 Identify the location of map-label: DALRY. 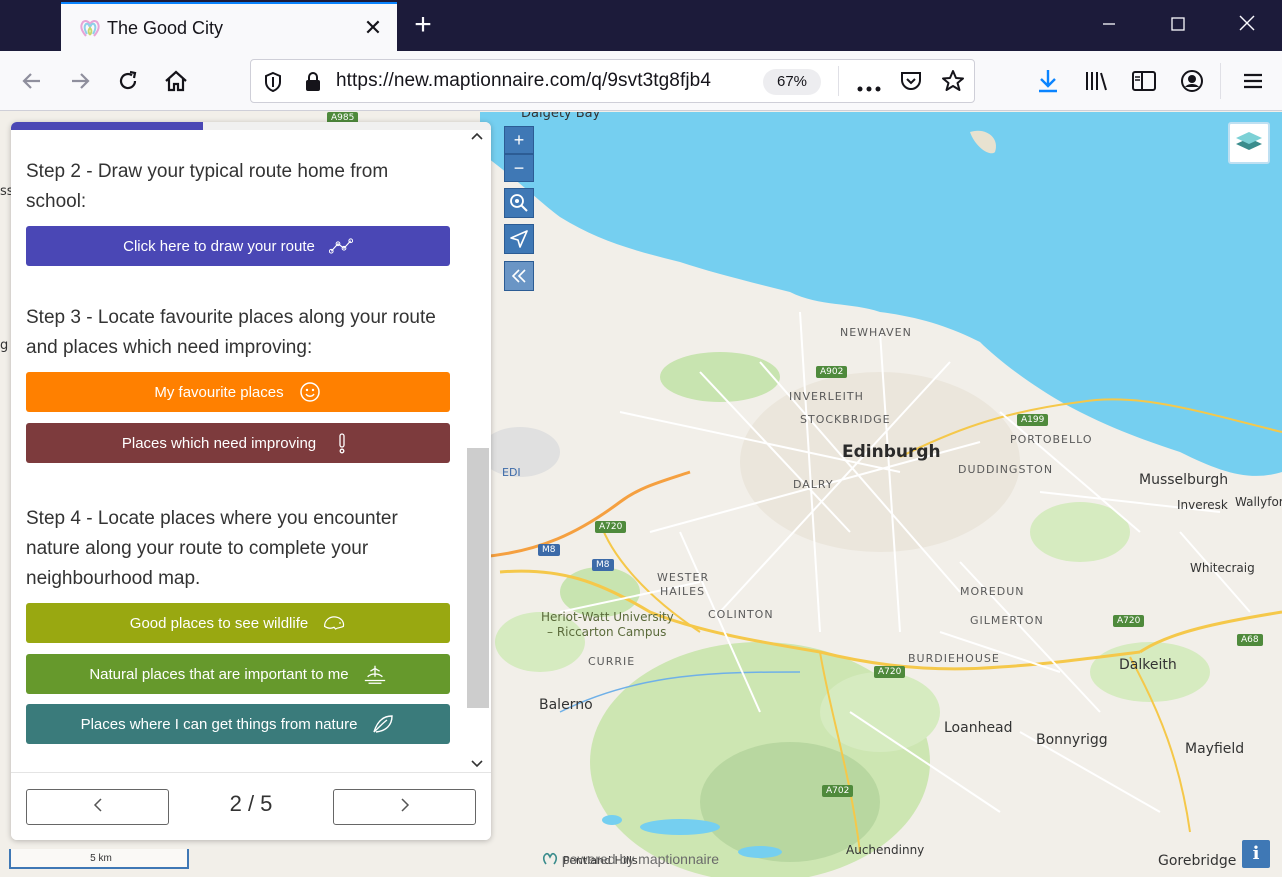
(813, 484).